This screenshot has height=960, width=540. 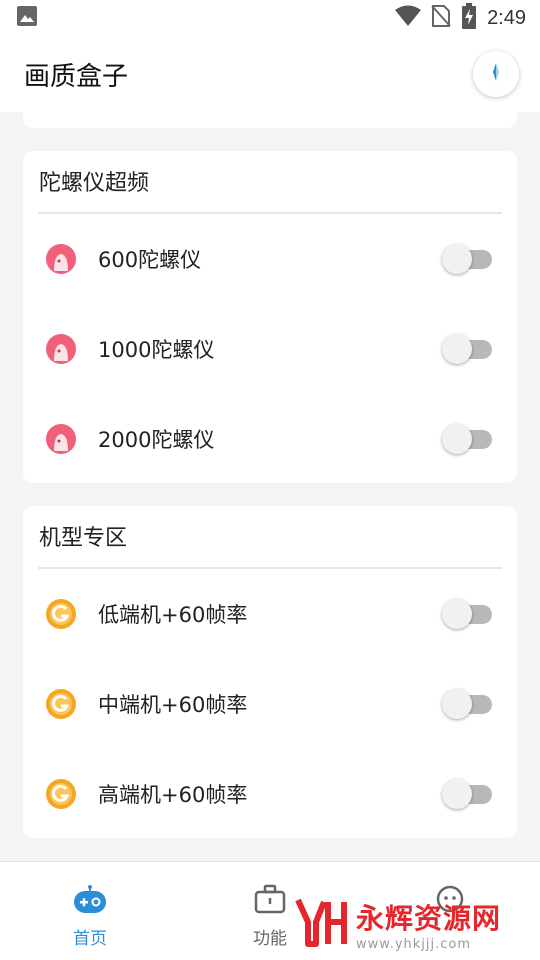 What do you see at coordinates (460, 18) in the screenshot?
I see `status-indicators: 2:49` at bounding box center [460, 18].